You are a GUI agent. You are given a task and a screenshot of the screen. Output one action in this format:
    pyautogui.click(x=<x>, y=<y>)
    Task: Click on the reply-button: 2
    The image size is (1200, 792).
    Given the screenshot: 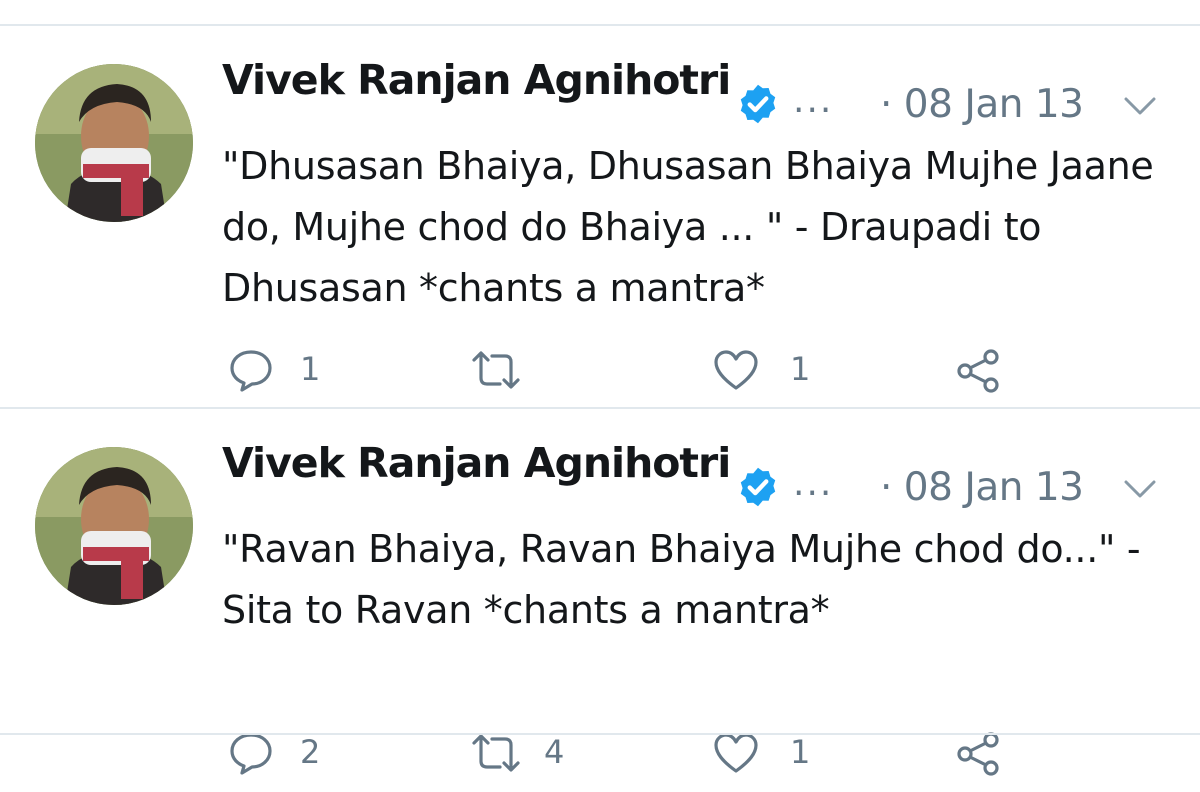 What is the action you would take?
    pyautogui.click(x=278, y=753)
    